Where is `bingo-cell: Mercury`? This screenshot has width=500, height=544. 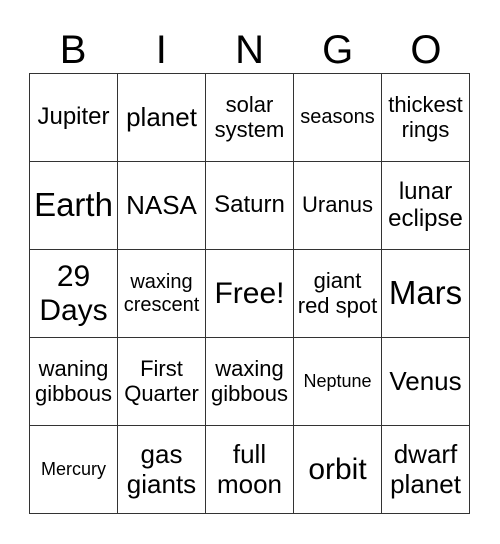 bingo-cell: Mercury is located at coordinates (74, 470).